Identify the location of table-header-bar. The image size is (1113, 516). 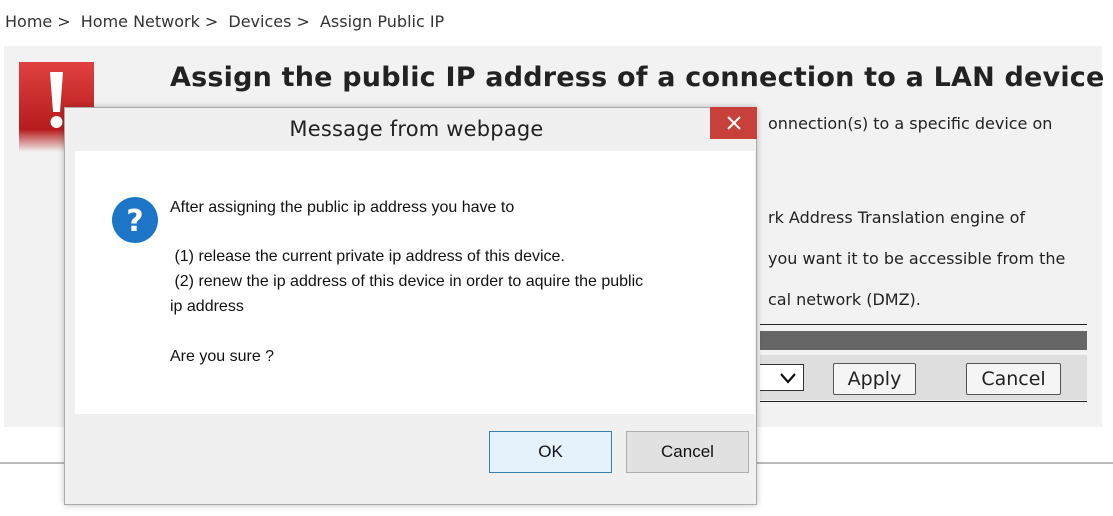
(923, 340).